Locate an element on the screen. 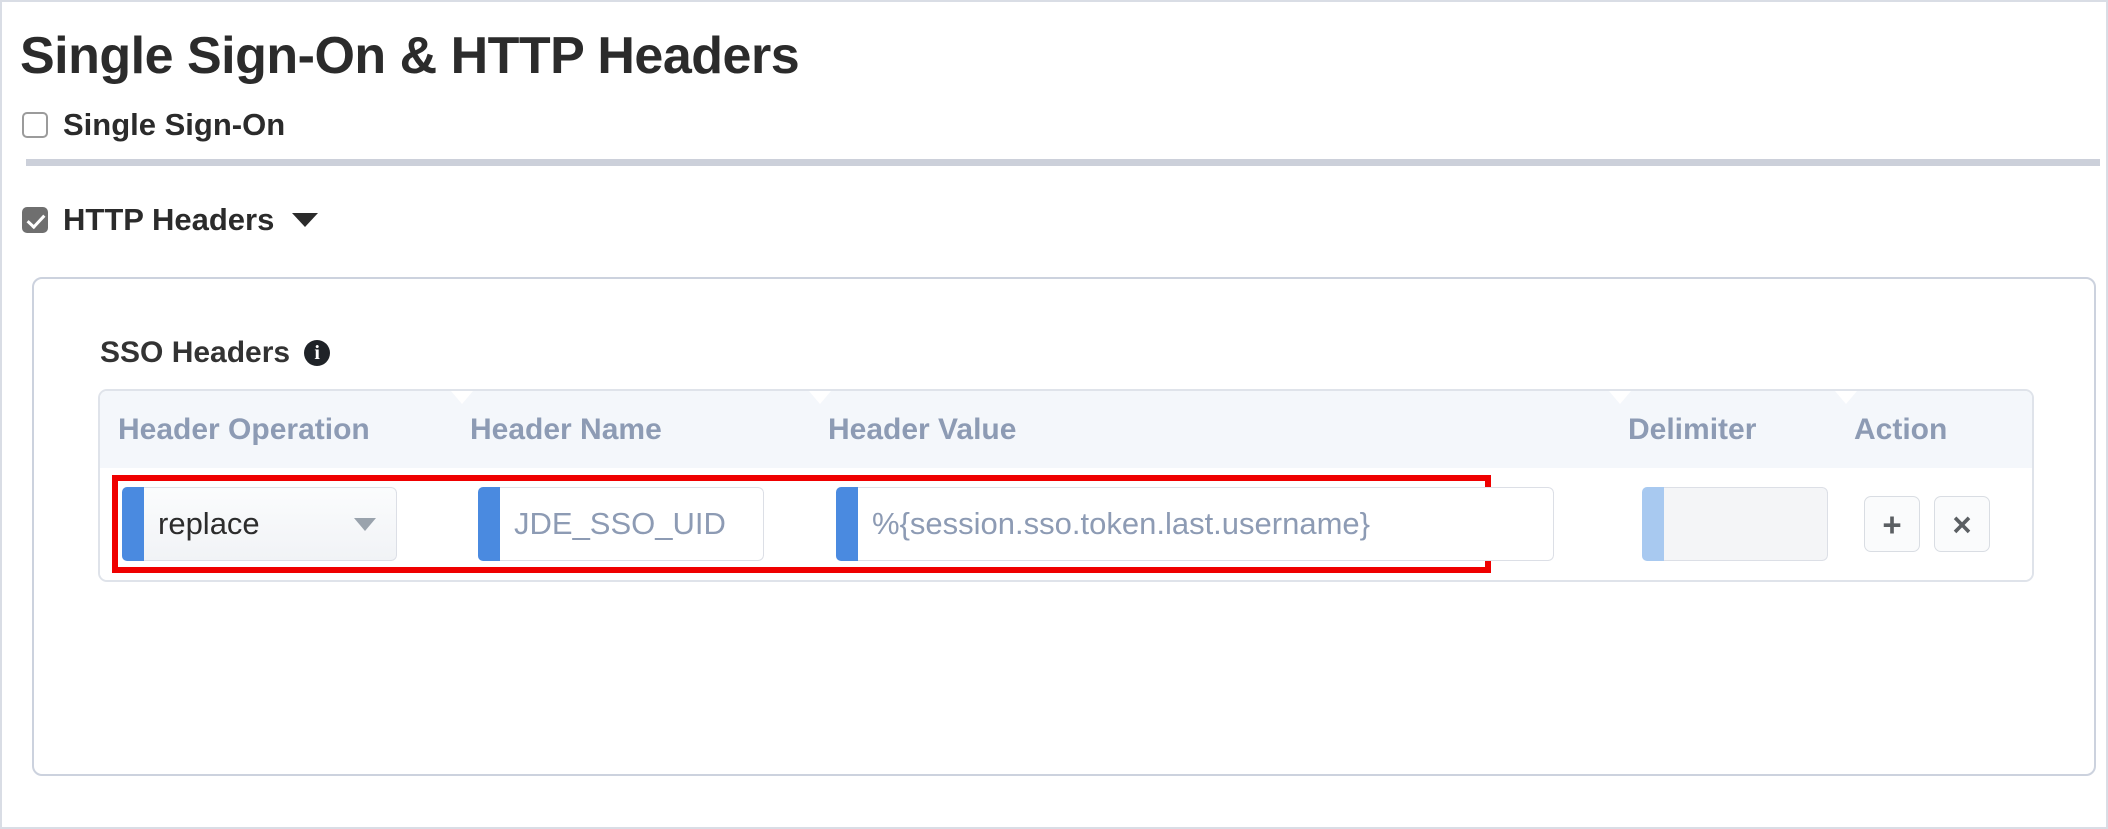  http-headers-label: HTTP Headers is located at coordinates (169, 220).